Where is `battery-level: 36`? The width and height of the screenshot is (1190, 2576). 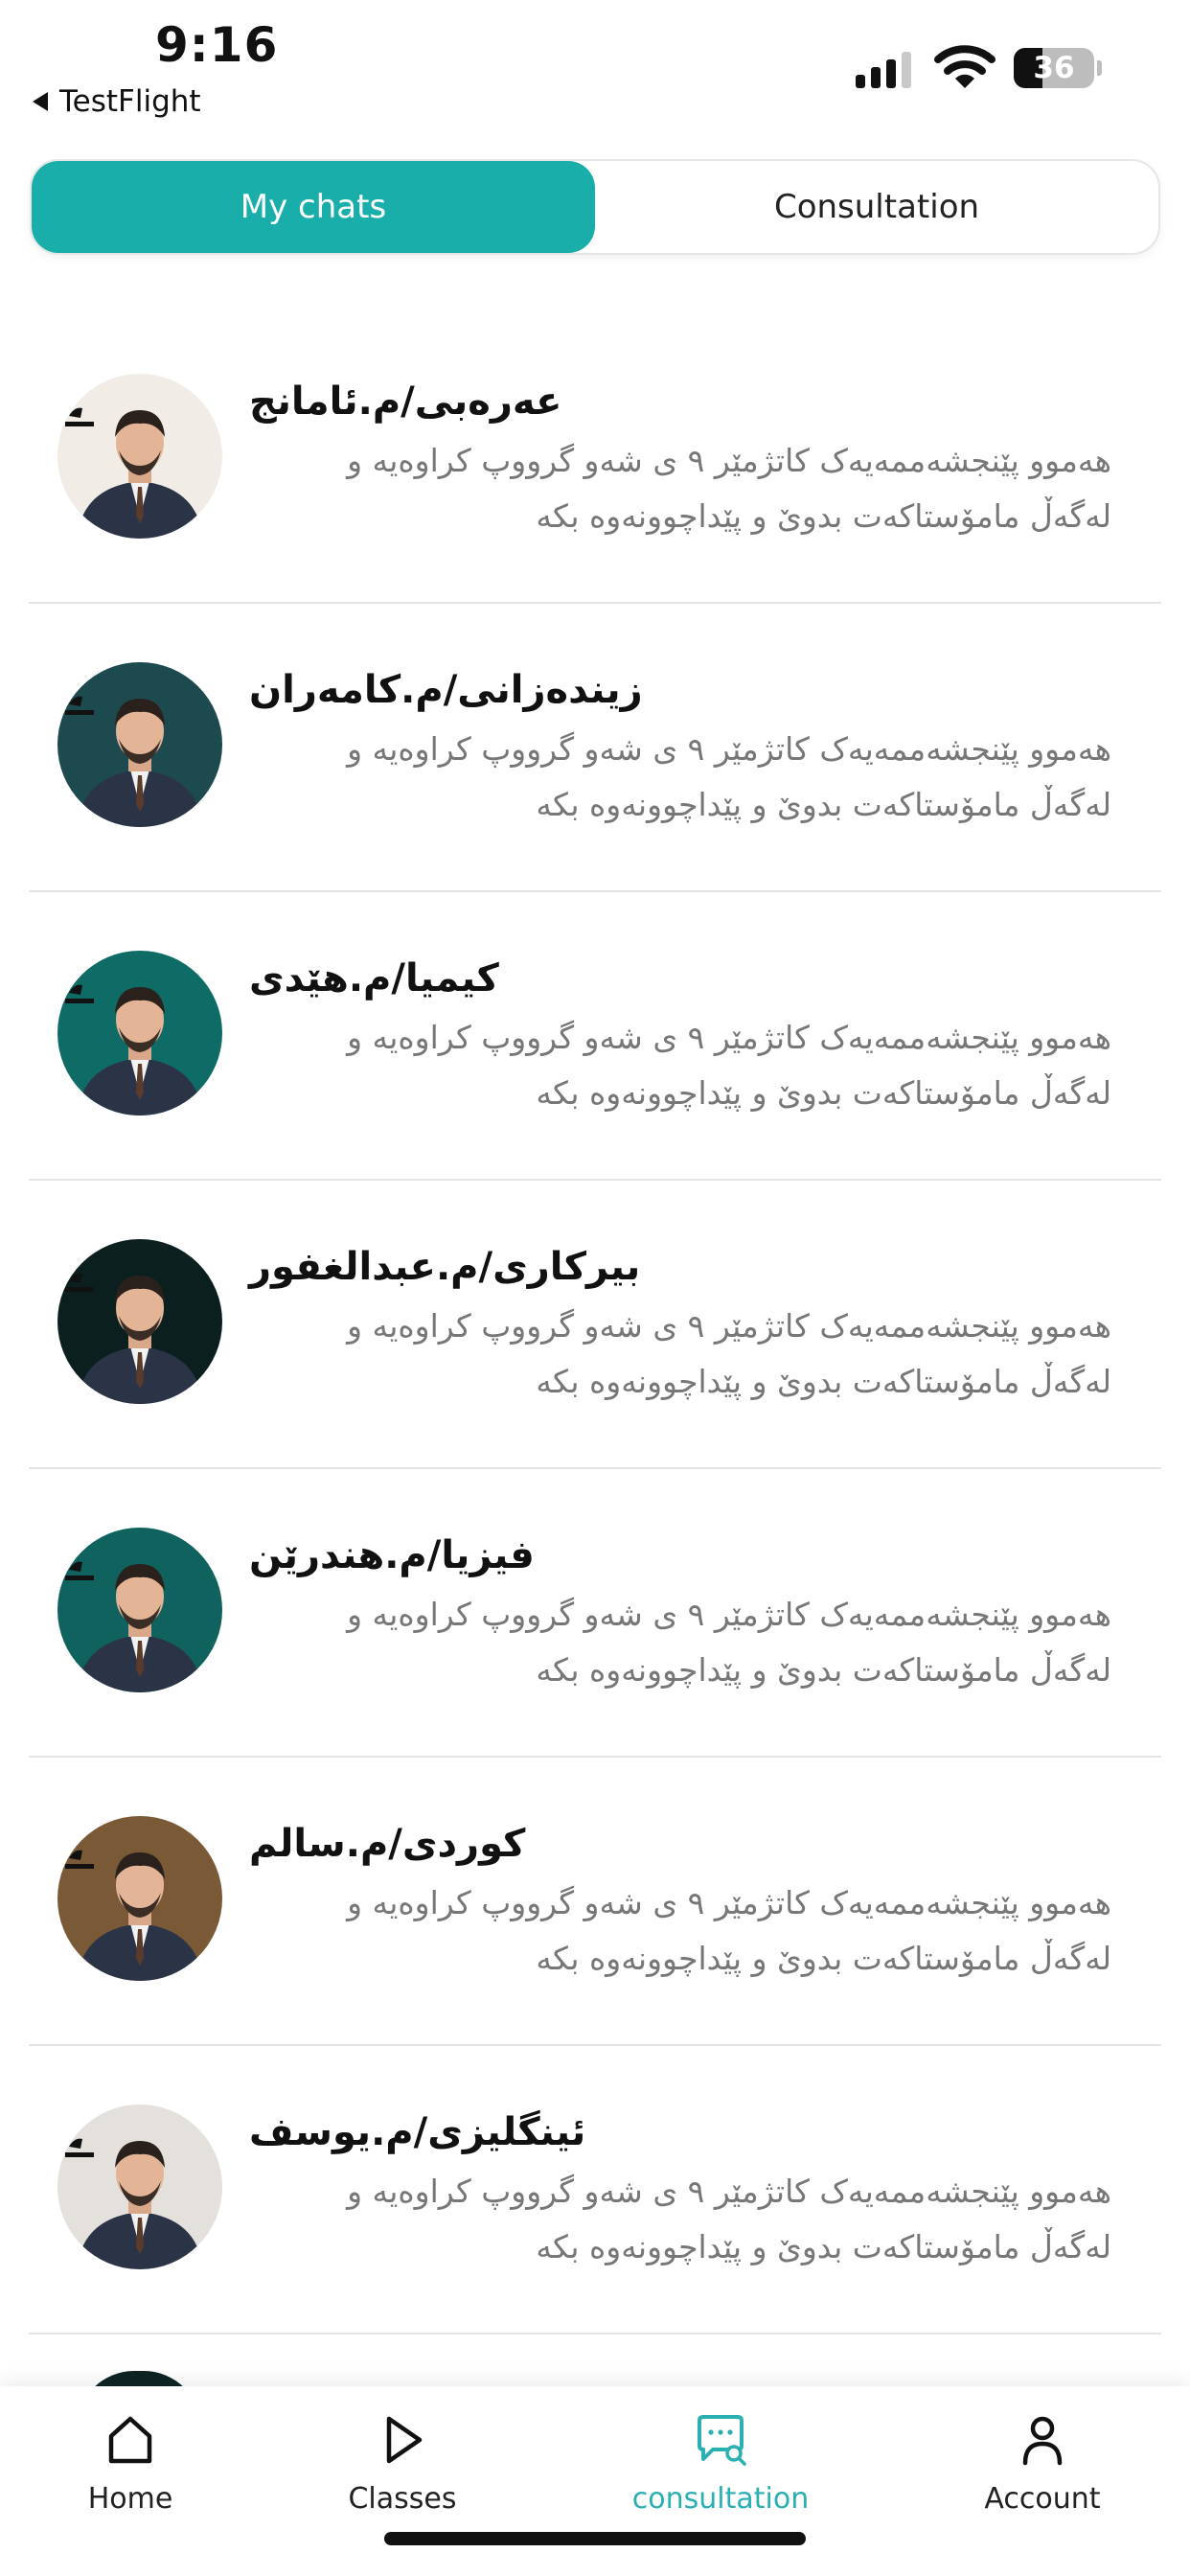
battery-level: 36 is located at coordinates (1054, 68).